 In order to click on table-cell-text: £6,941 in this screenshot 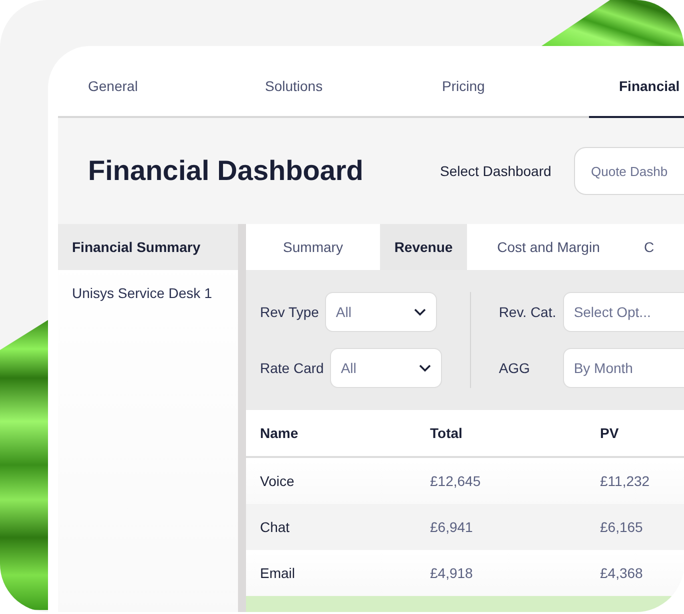, I will do `click(452, 527)`.